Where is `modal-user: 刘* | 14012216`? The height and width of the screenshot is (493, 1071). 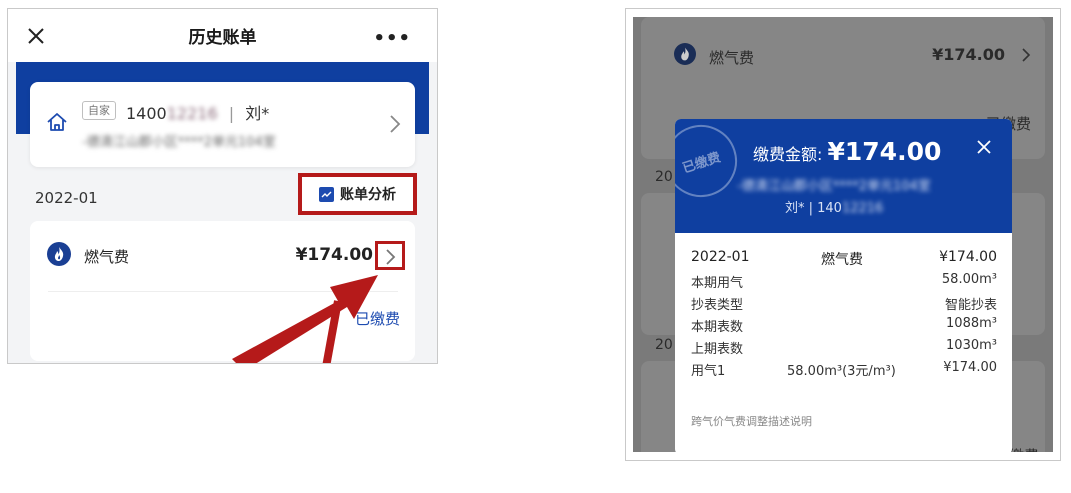 modal-user: 刘* | 14012216 is located at coordinates (834, 206).